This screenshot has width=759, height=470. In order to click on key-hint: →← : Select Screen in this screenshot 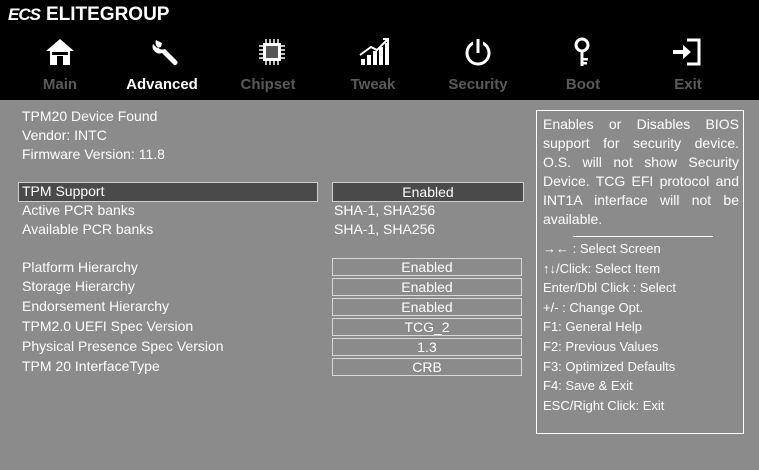, I will do `click(602, 248)`.